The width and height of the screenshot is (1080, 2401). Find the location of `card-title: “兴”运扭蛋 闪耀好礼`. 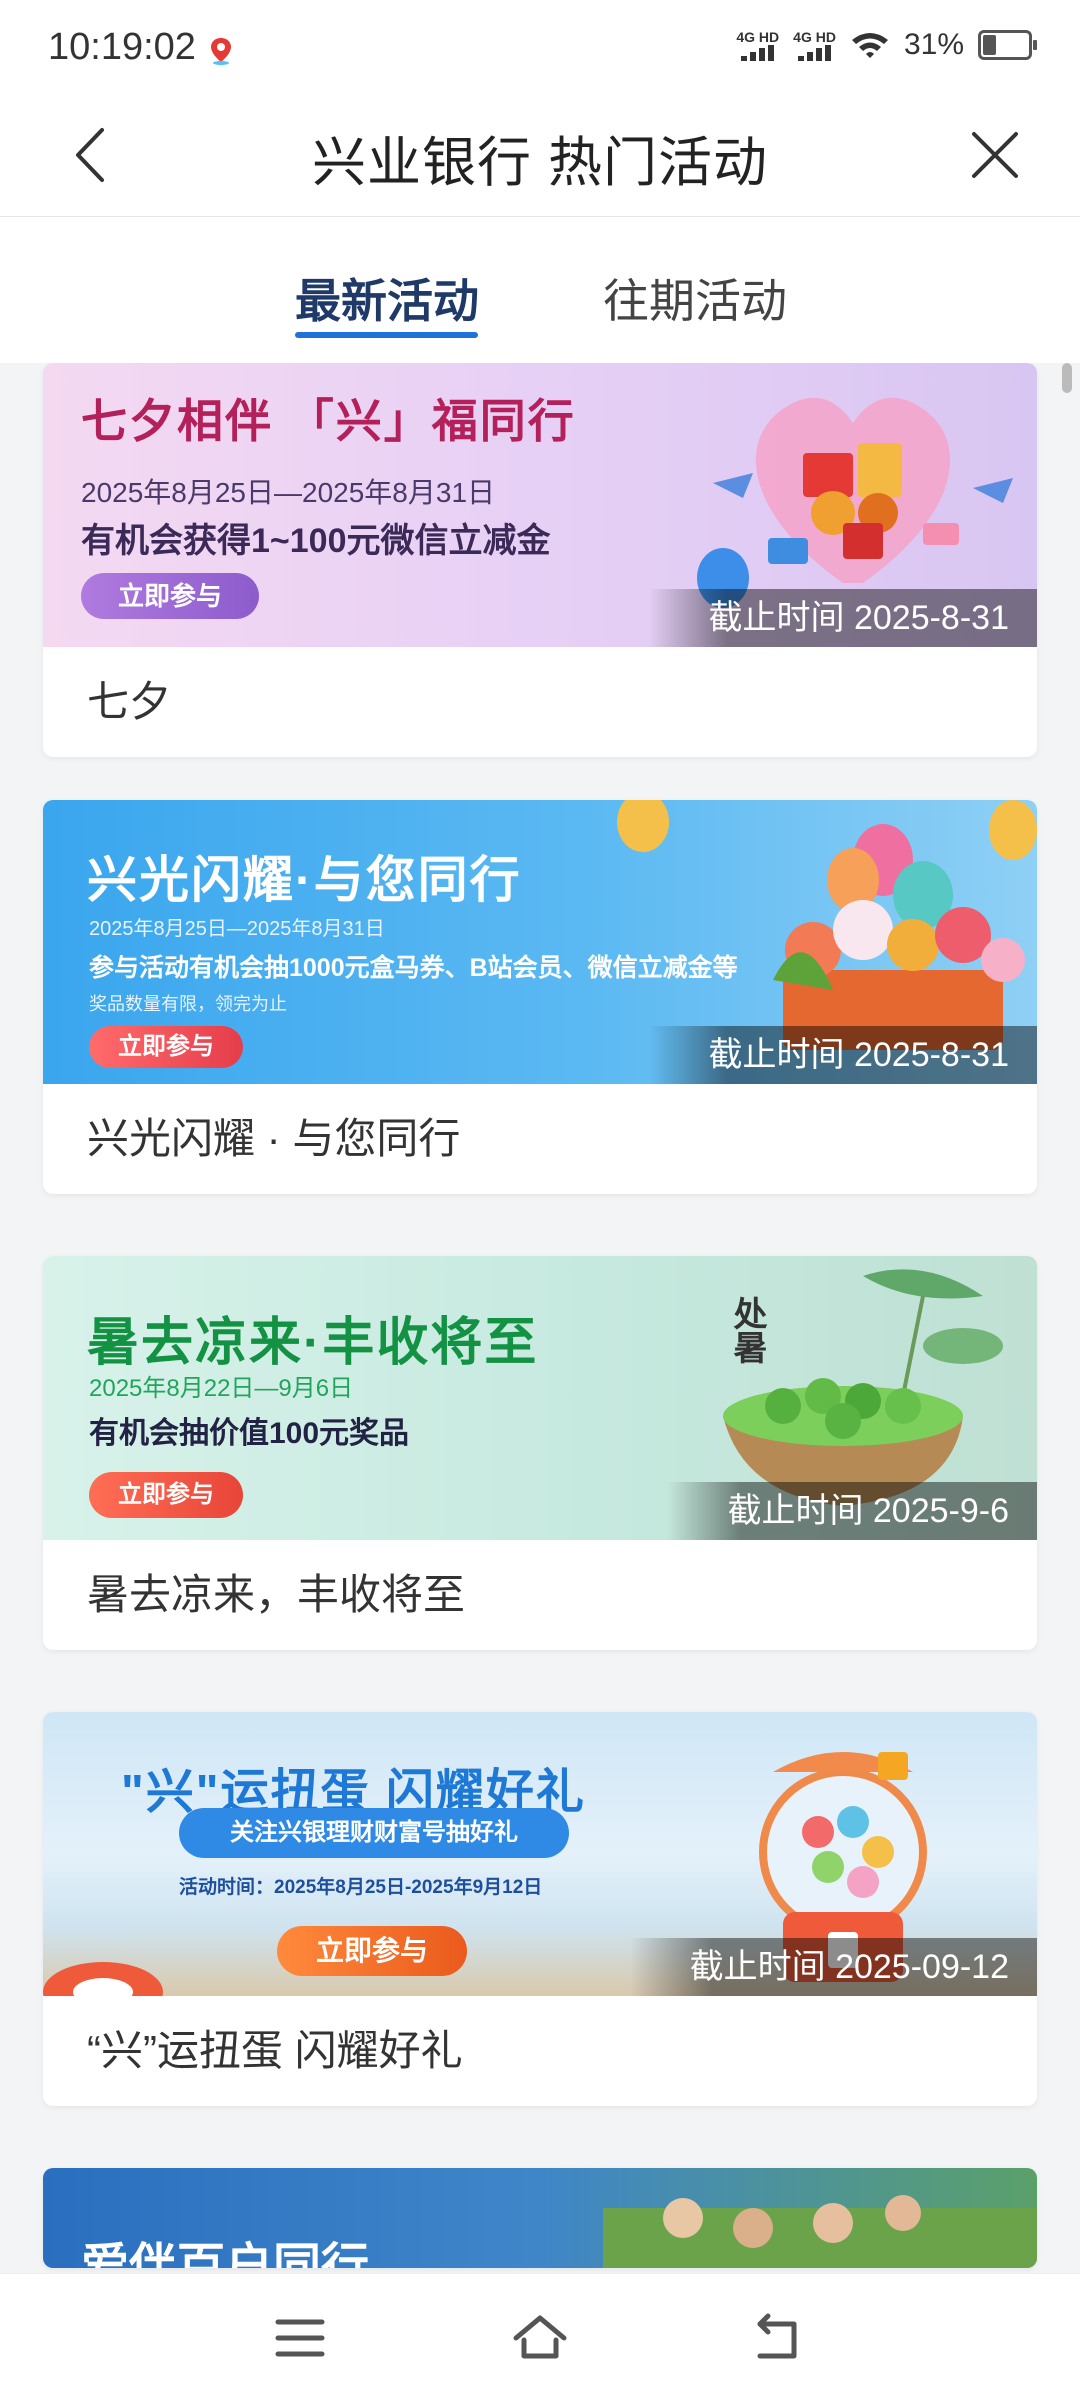

card-title: “兴”运扭蛋 闪耀好礼 is located at coordinates (540, 2051).